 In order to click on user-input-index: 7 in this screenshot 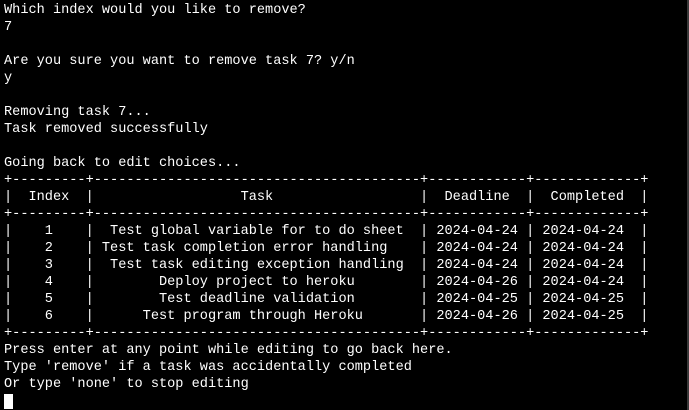, I will do `click(8, 27)`.